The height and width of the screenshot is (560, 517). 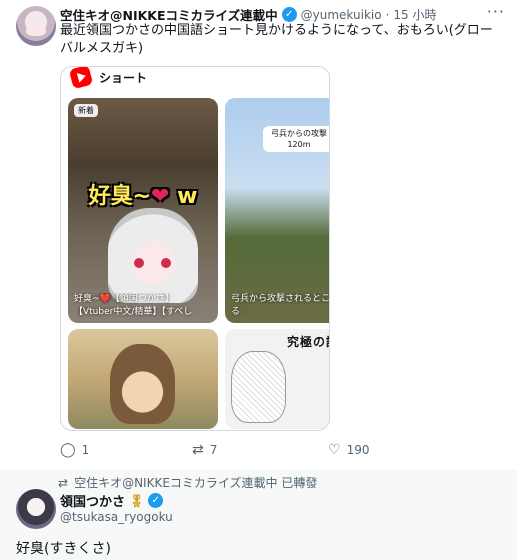 What do you see at coordinates (123, 77) in the screenshot?
I see `shorts-title: ショート` at bounding box center [123, 77].